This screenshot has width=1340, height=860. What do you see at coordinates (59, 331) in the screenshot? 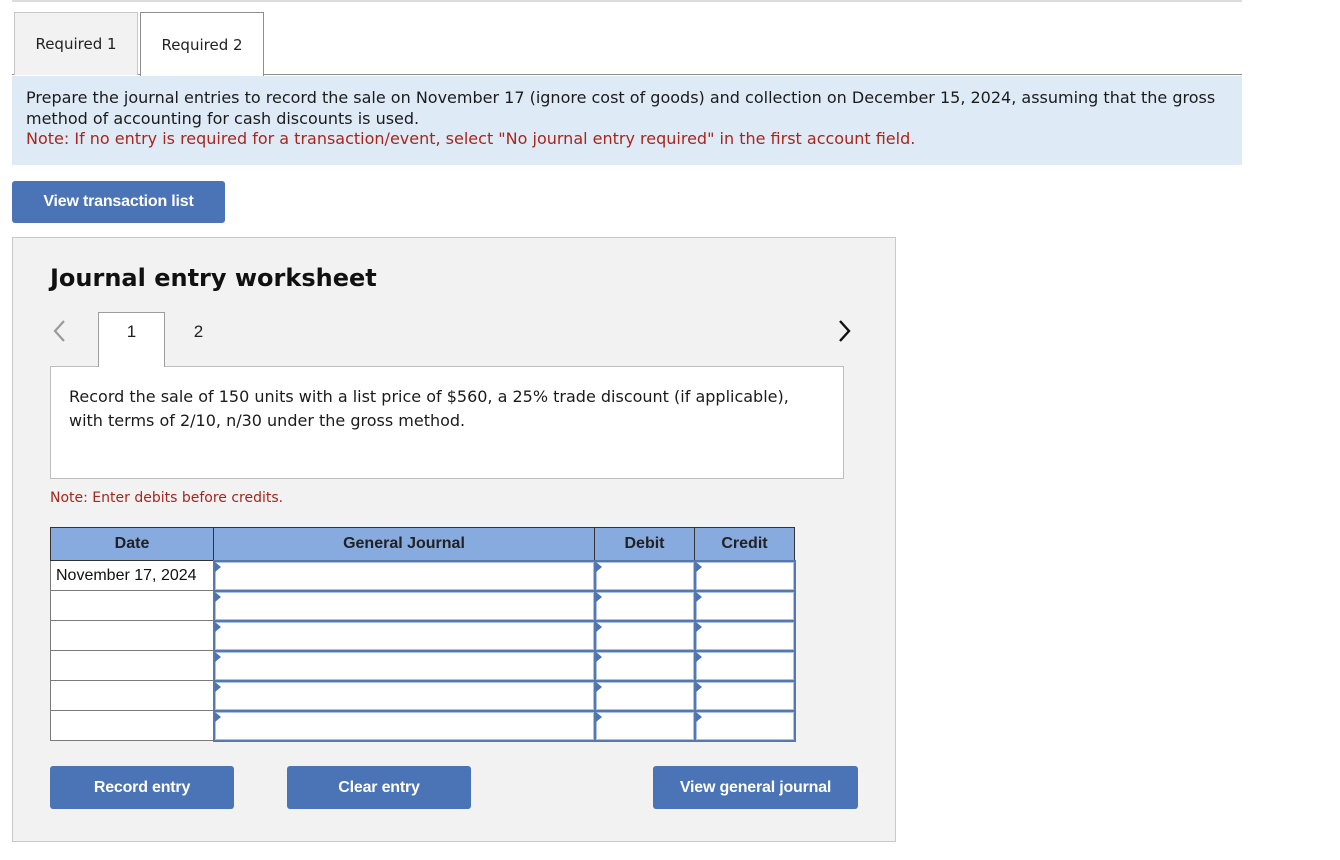
I see `chevron-left-icon` at bounding box center [59, 331].